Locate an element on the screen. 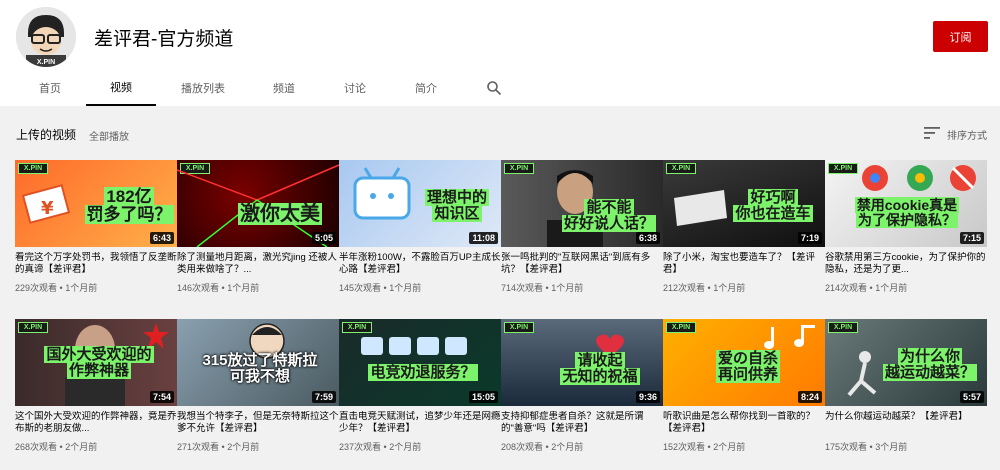 The width and height of the screenshot is (1000, 470). video-title: 半年涨粉100W，不露脸百万UP主成长心路【差评君】 is located at coordinates (420, 264).